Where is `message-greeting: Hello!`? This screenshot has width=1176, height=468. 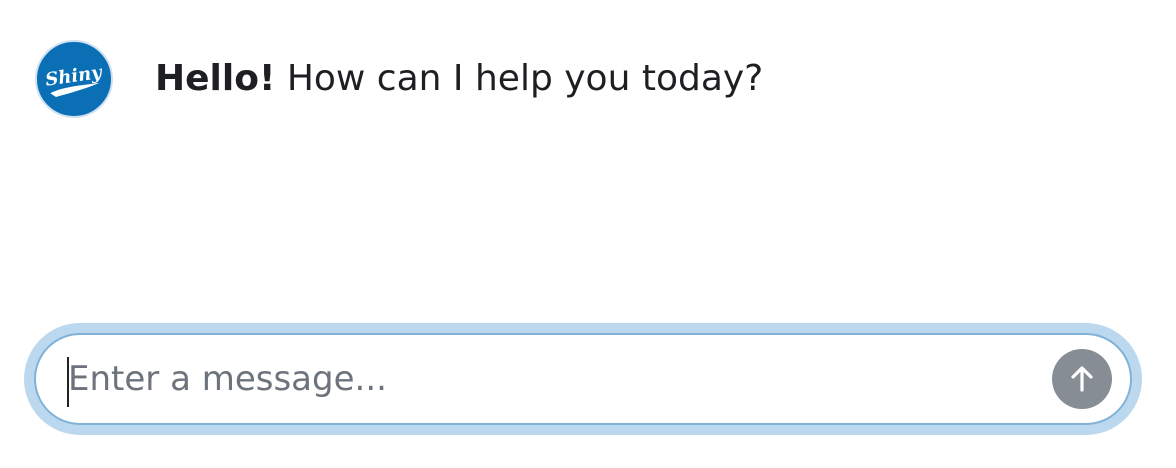
message-greeting: Hello! is located at coordinates (215, 78).